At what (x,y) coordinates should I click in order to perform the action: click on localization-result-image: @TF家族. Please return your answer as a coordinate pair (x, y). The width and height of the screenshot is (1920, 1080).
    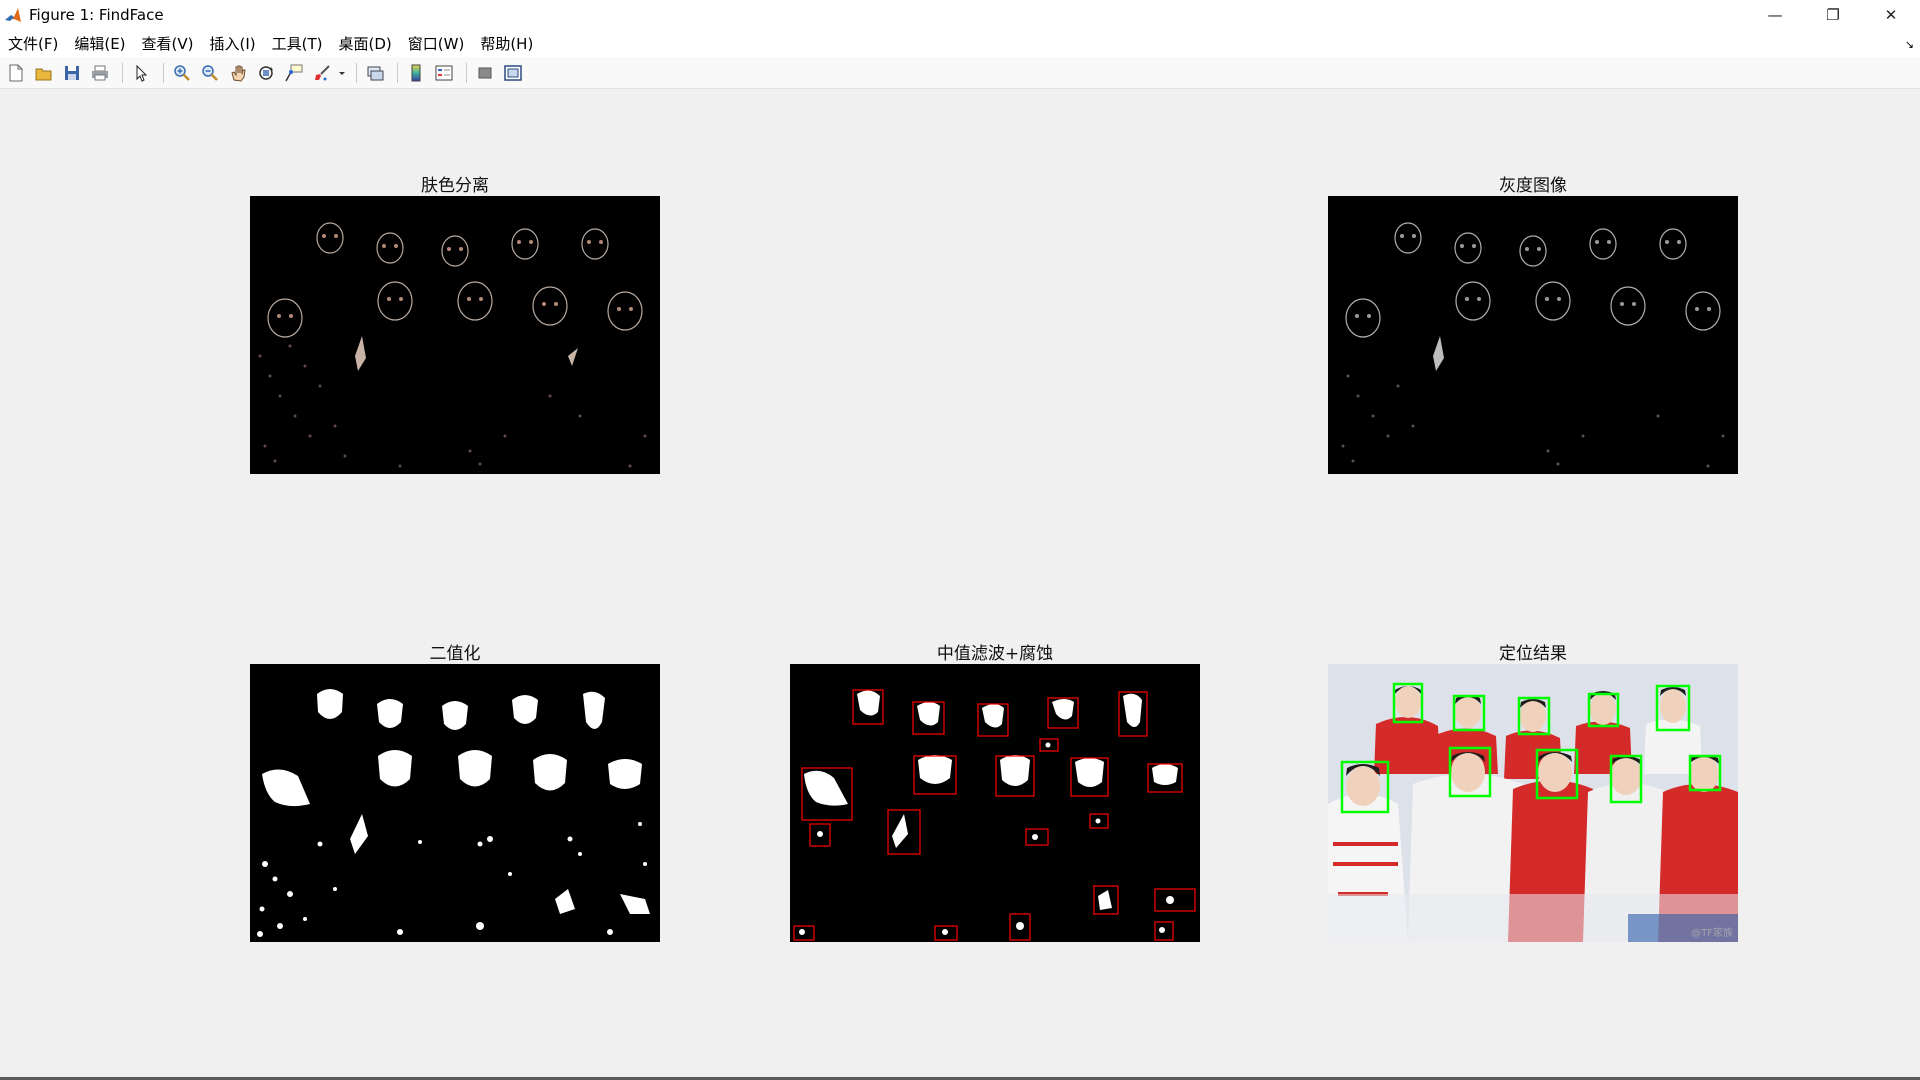
    Looking at the image, I should click on (1533, 803).